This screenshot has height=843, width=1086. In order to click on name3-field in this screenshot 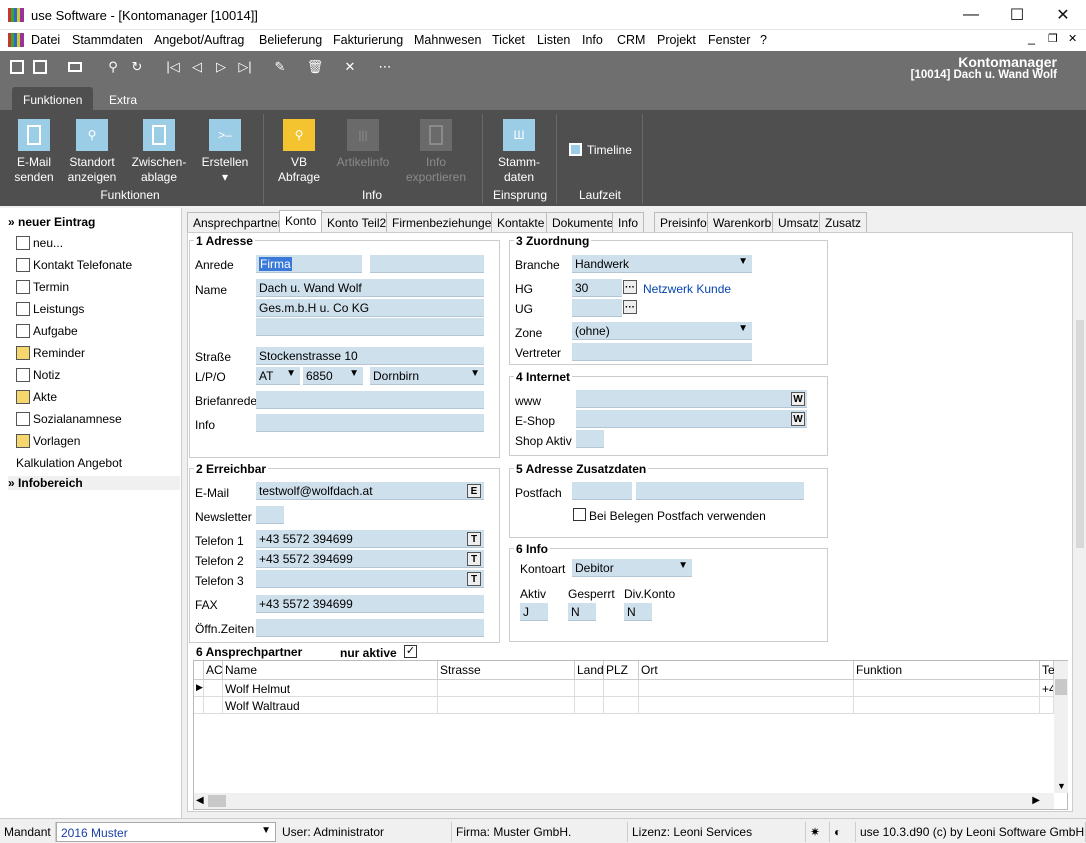, I will do `click(370, 327)`.